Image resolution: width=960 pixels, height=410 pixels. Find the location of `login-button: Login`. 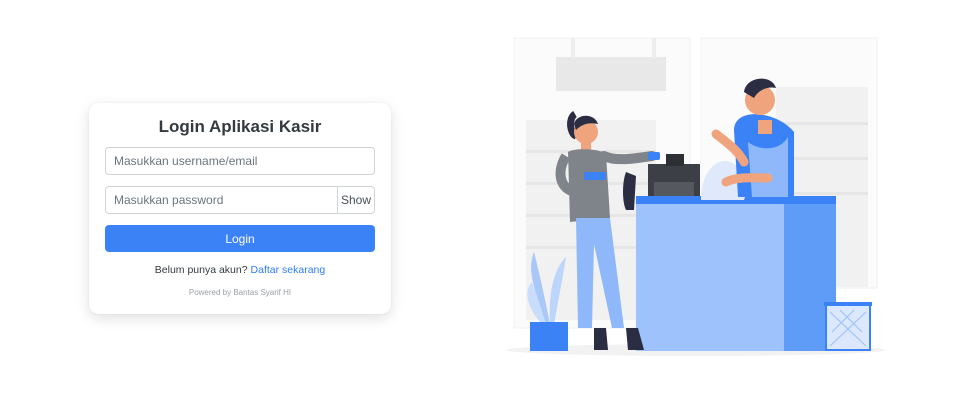

login-button: Login is located at coordinates (240, 238).